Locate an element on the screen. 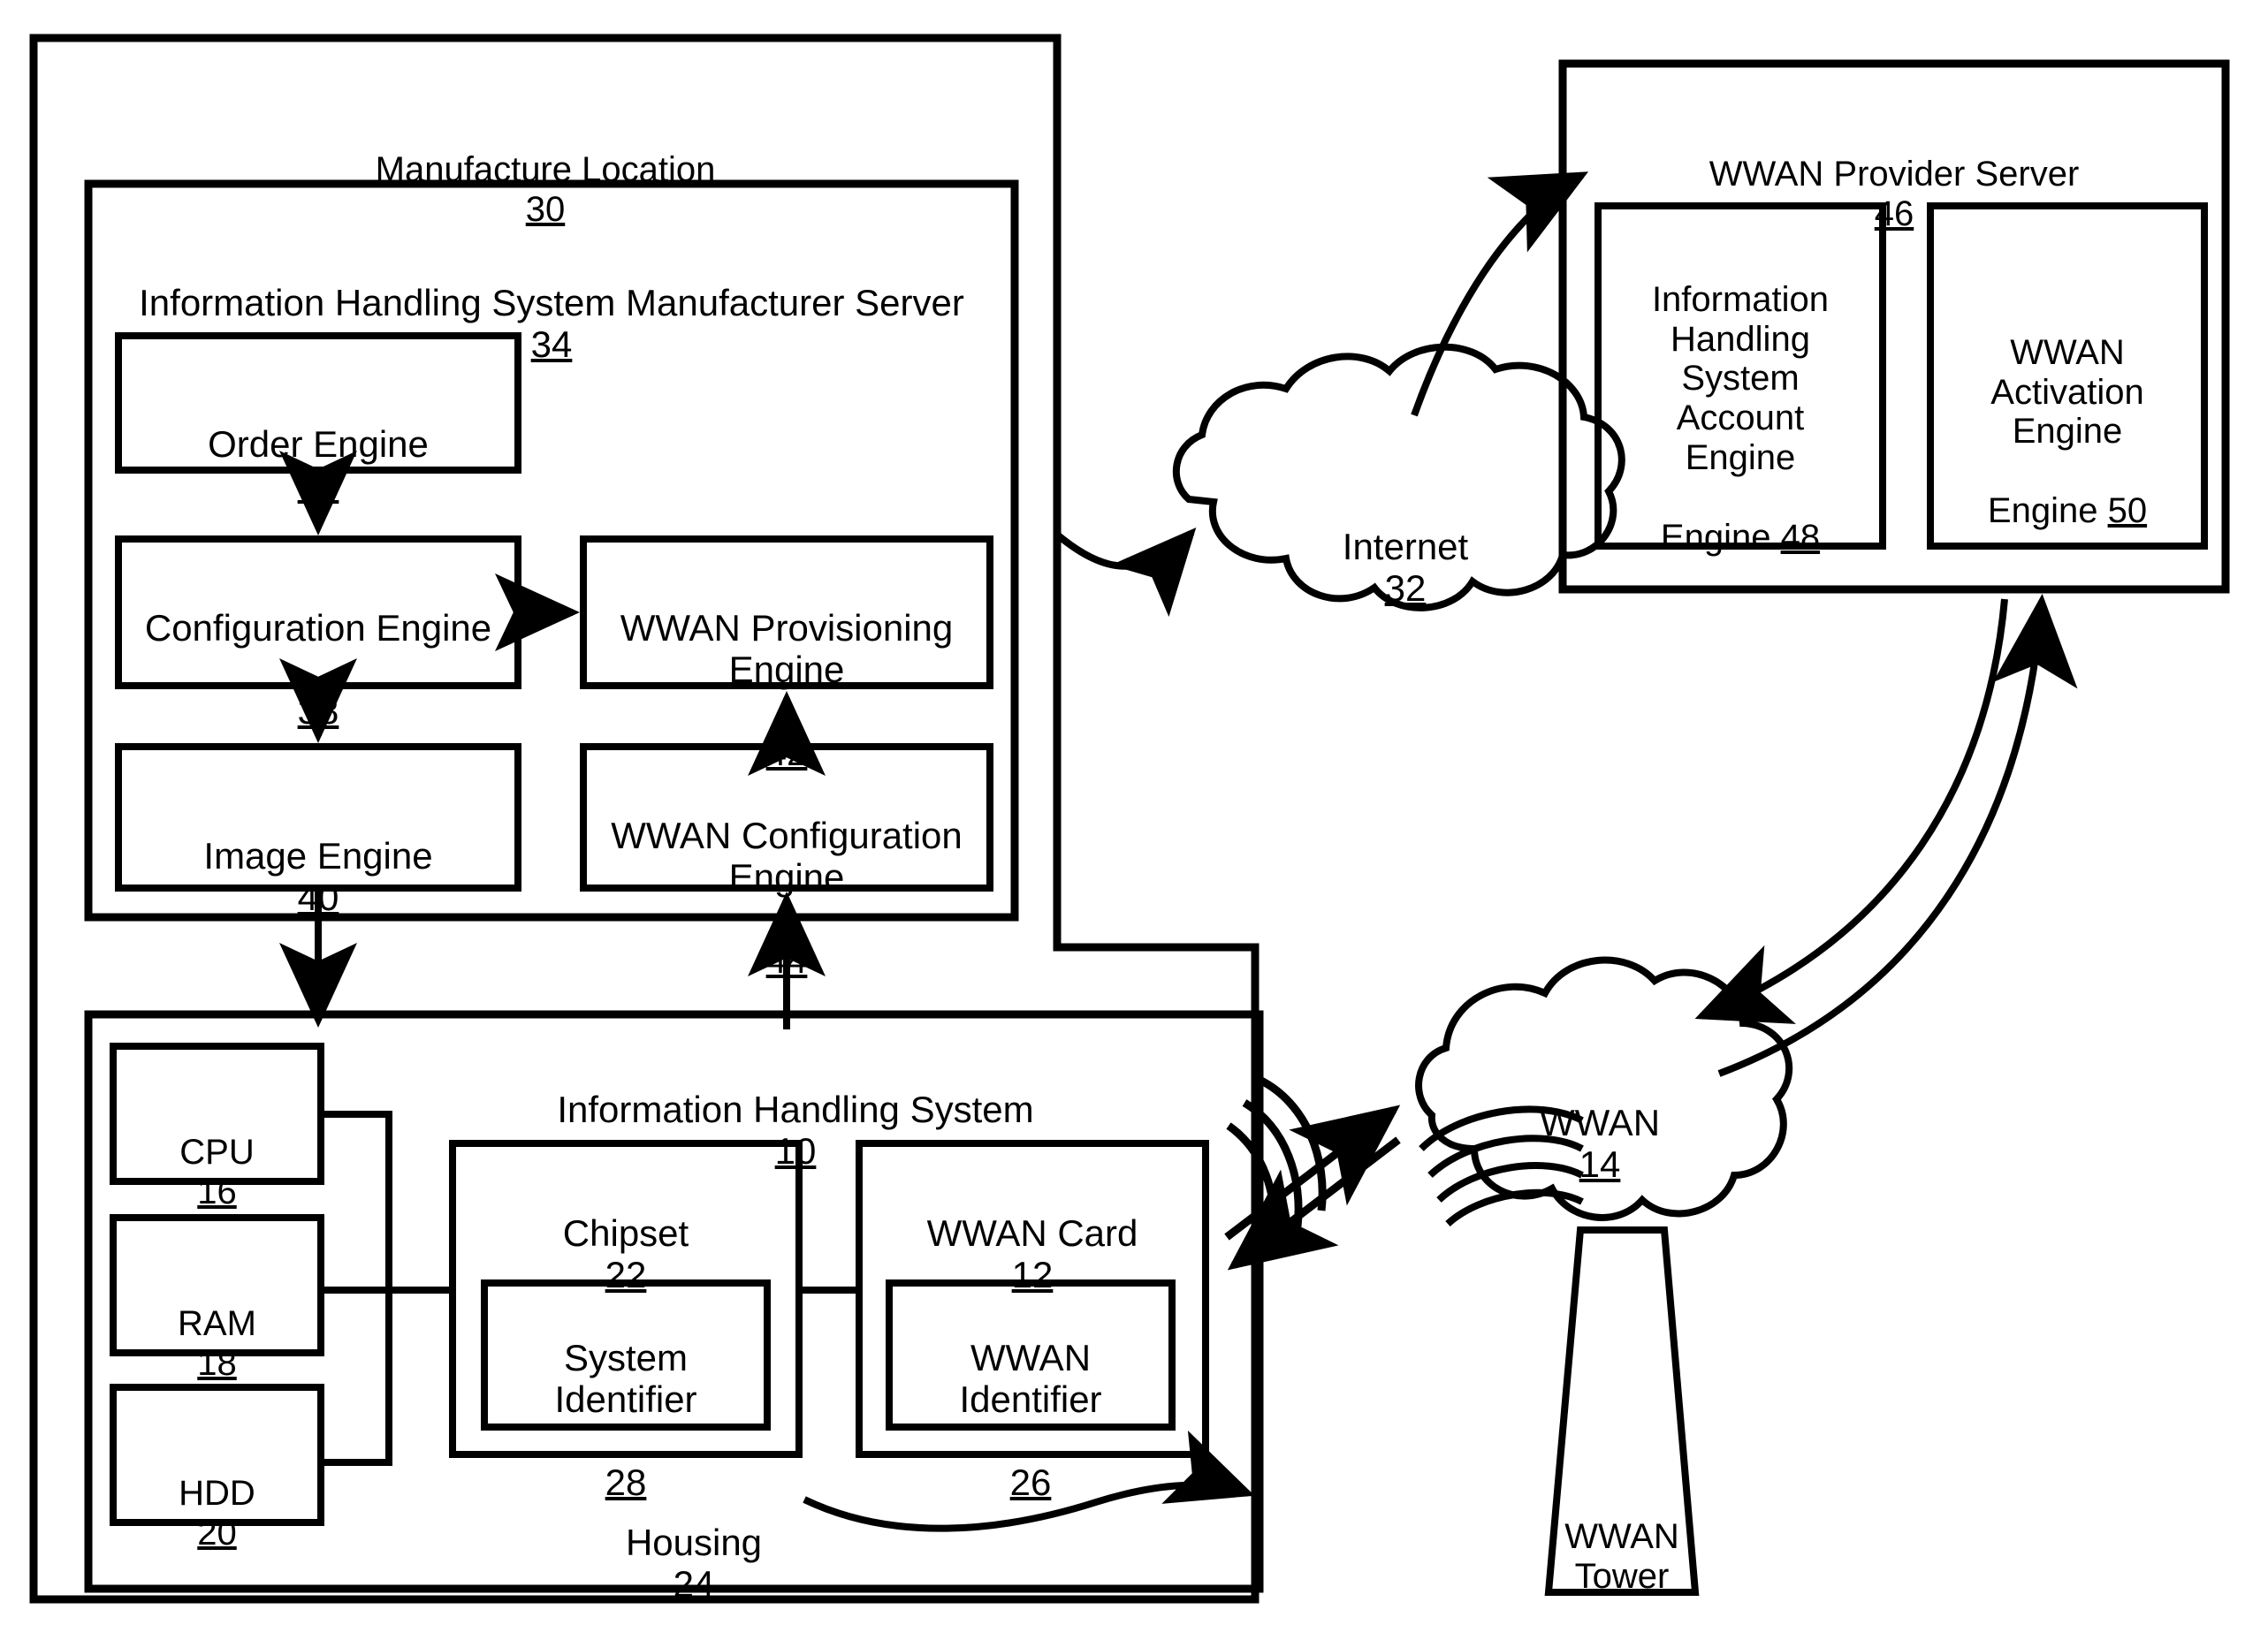 The width and height of the screenshot is (2268, 1640). wwan-card-box is located at coordinates (1032, 1299).